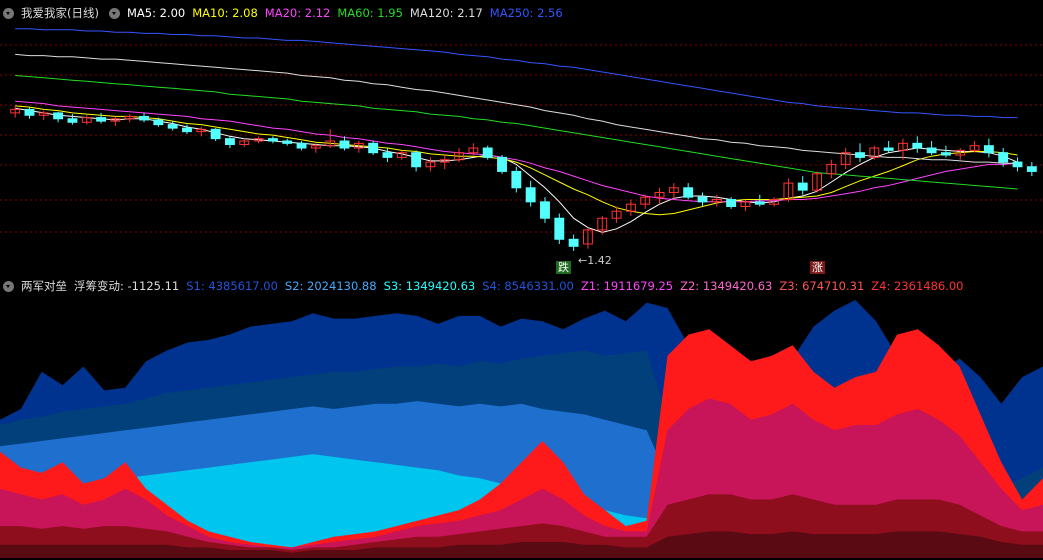 This screenshot has height=560, width=1043. What do you see at coordinates (817, 267) in the screenshot?
I see `buy-signal-badge: 涨` at bounding box center [817, 267].